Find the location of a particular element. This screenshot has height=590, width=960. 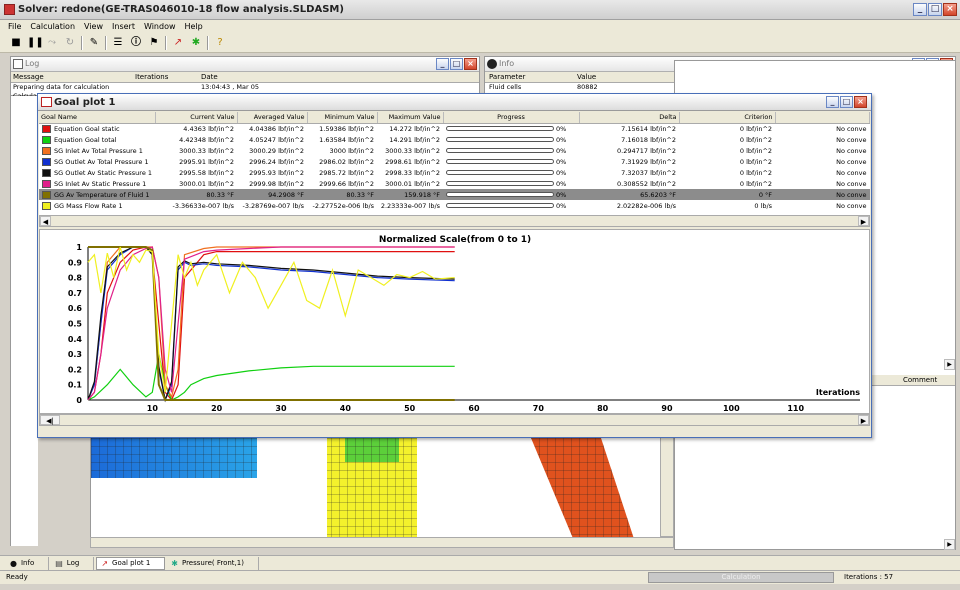

stop-icon: ■ is located at coordinates (16, 43).